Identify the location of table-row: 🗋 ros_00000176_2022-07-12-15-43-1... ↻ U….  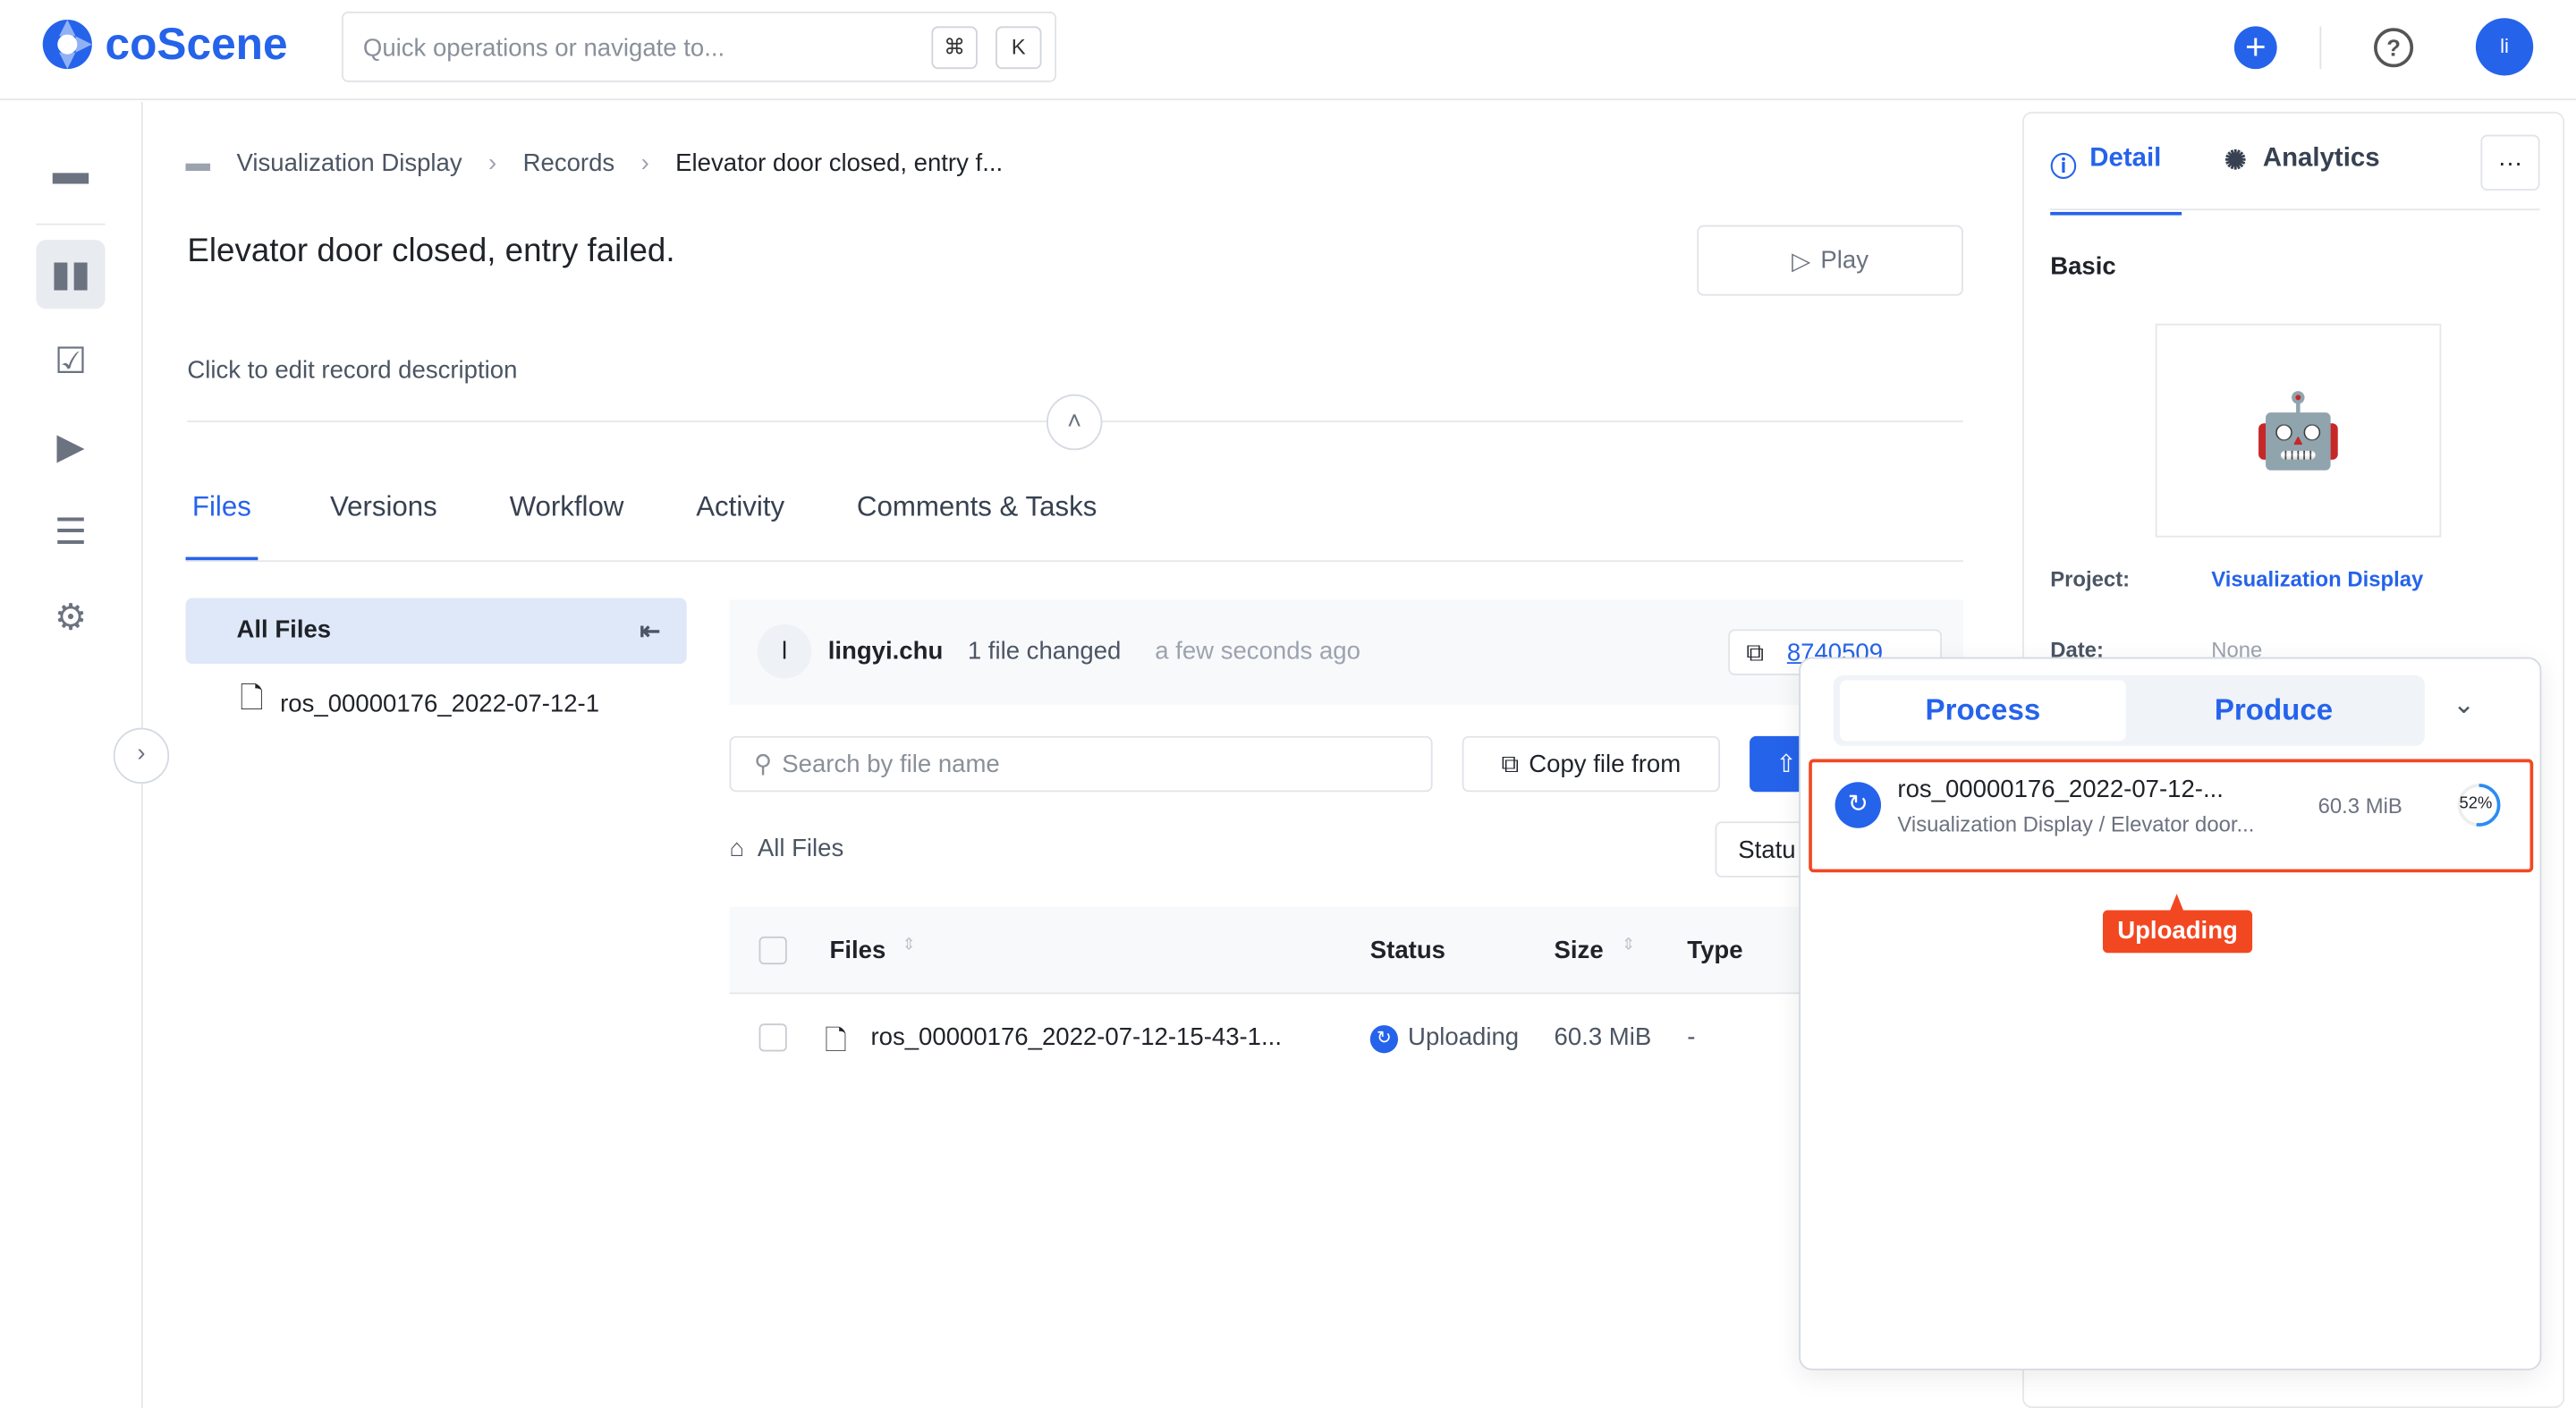
(1271, 1038).